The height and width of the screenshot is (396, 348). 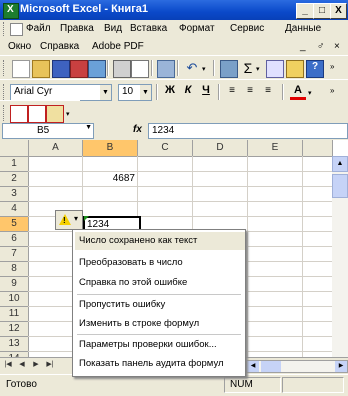 What do you see at coordinates (37, 114) in the screenshot?
I see `pdf-email-icon` at bounding box center [37, 114].